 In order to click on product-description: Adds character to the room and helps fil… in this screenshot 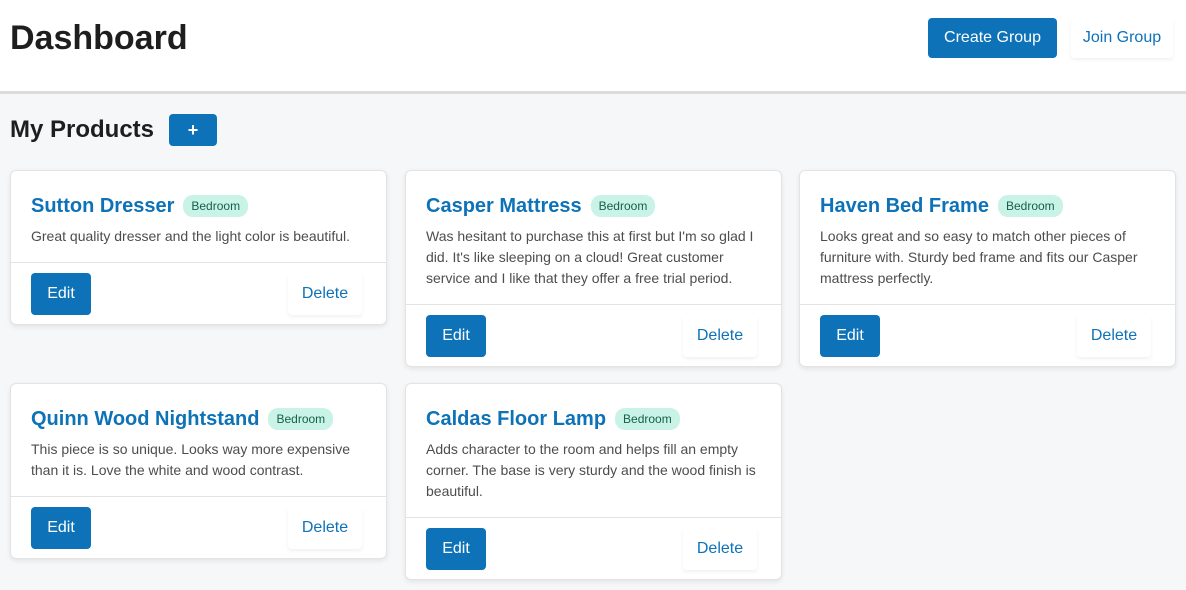, I will do `click(591, 470)`.